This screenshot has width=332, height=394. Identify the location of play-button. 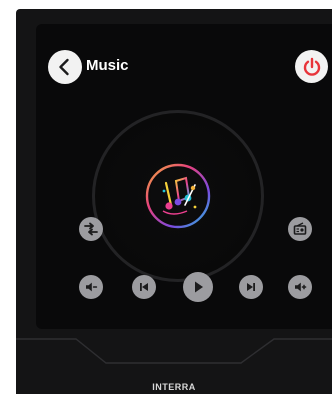
(198, 287).